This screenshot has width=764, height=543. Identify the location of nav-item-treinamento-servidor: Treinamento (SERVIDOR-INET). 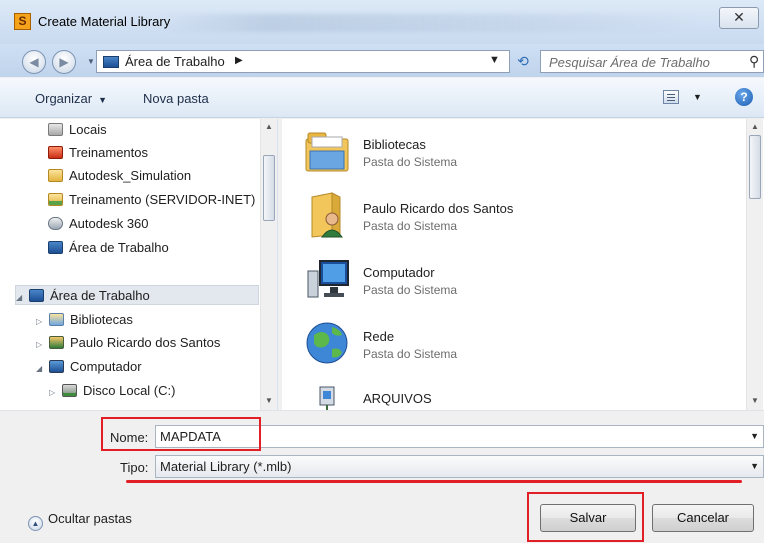
(151, 200).